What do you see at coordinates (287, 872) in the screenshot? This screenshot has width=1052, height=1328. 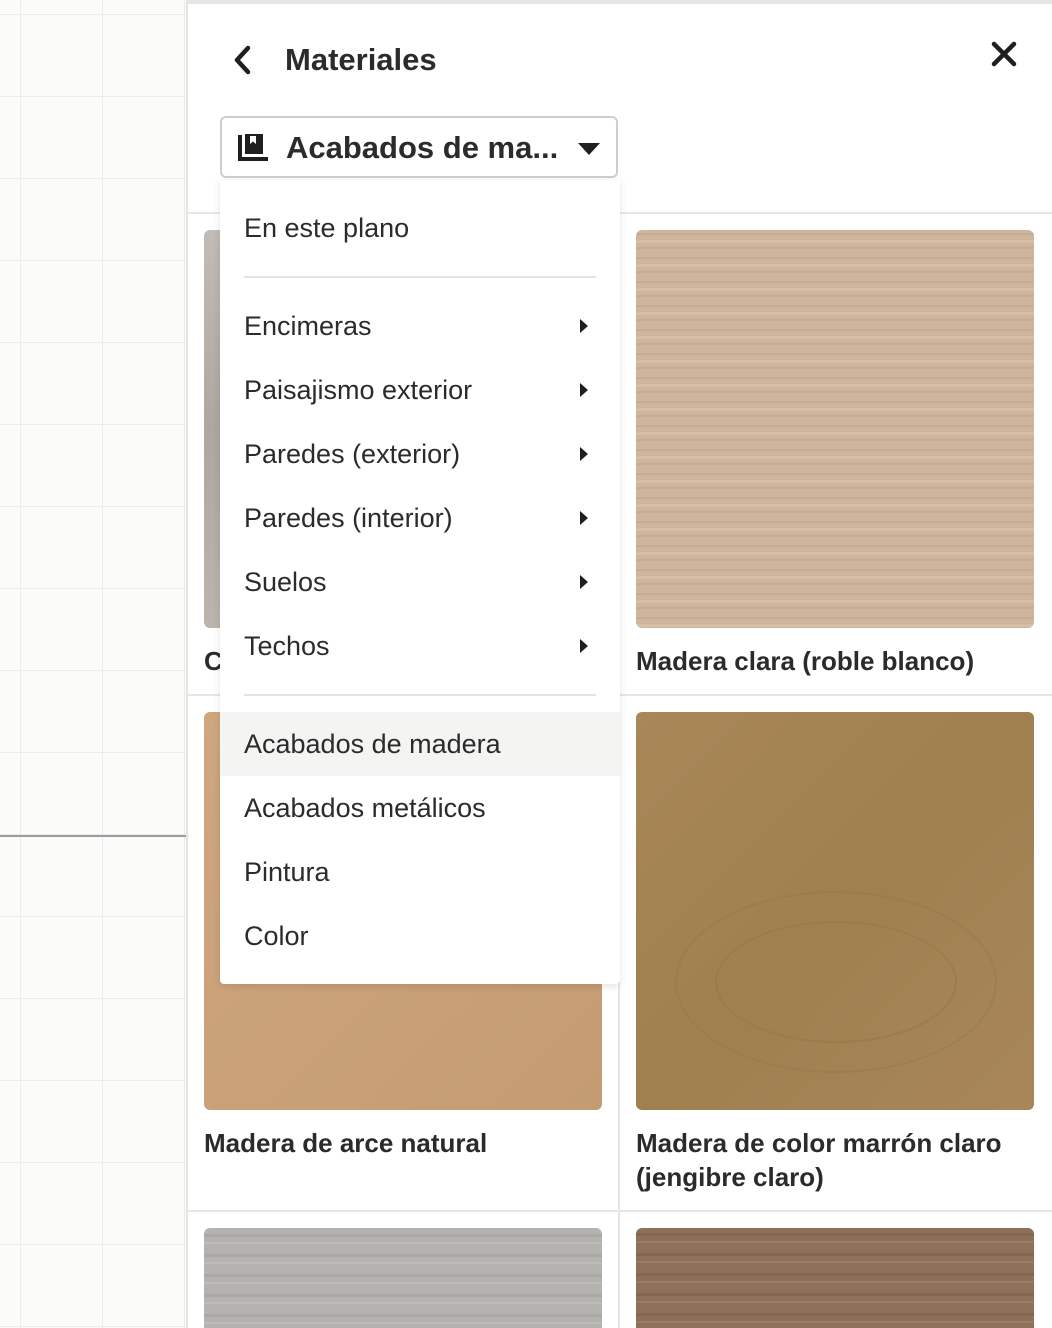 I see `menu-item-label: Pintura` at bounding box center [287, 872].